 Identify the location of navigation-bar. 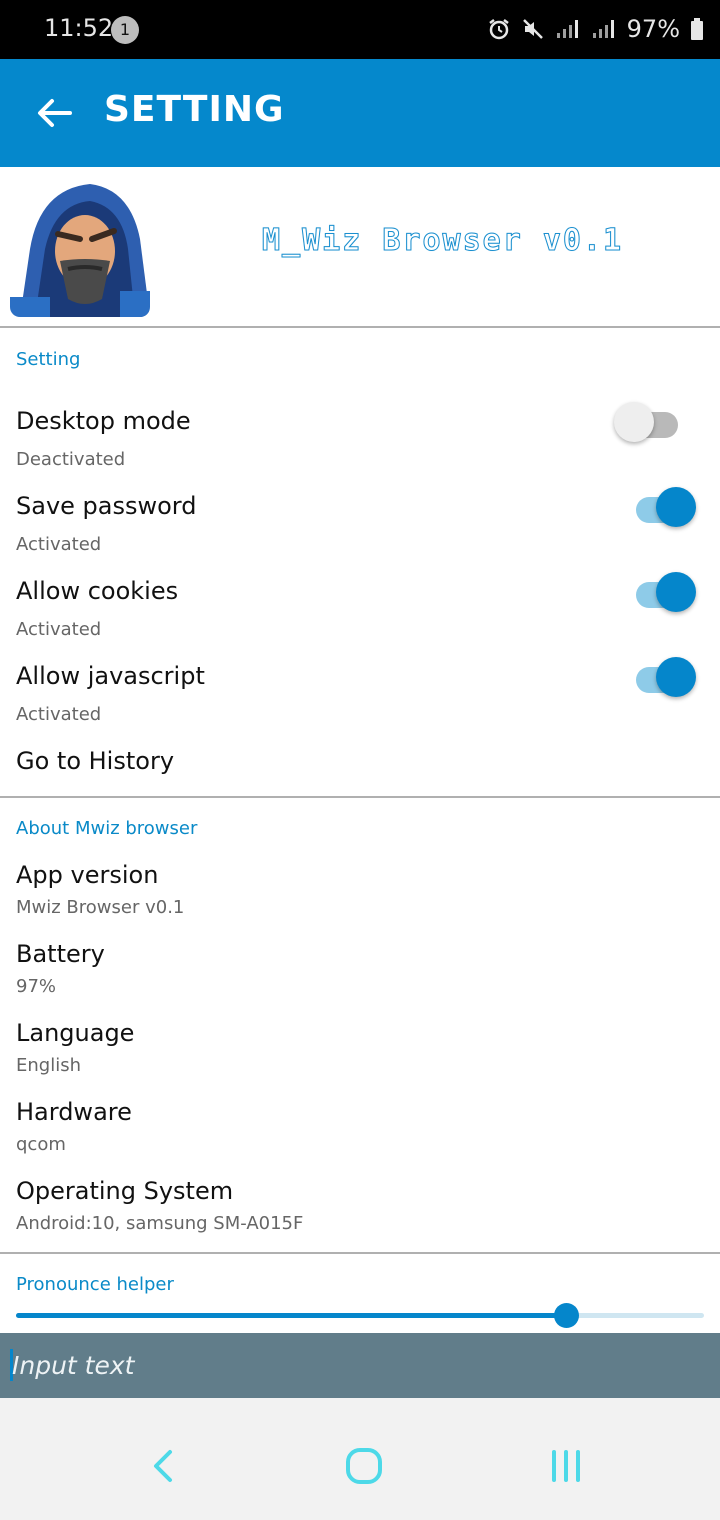
(360, 1459).